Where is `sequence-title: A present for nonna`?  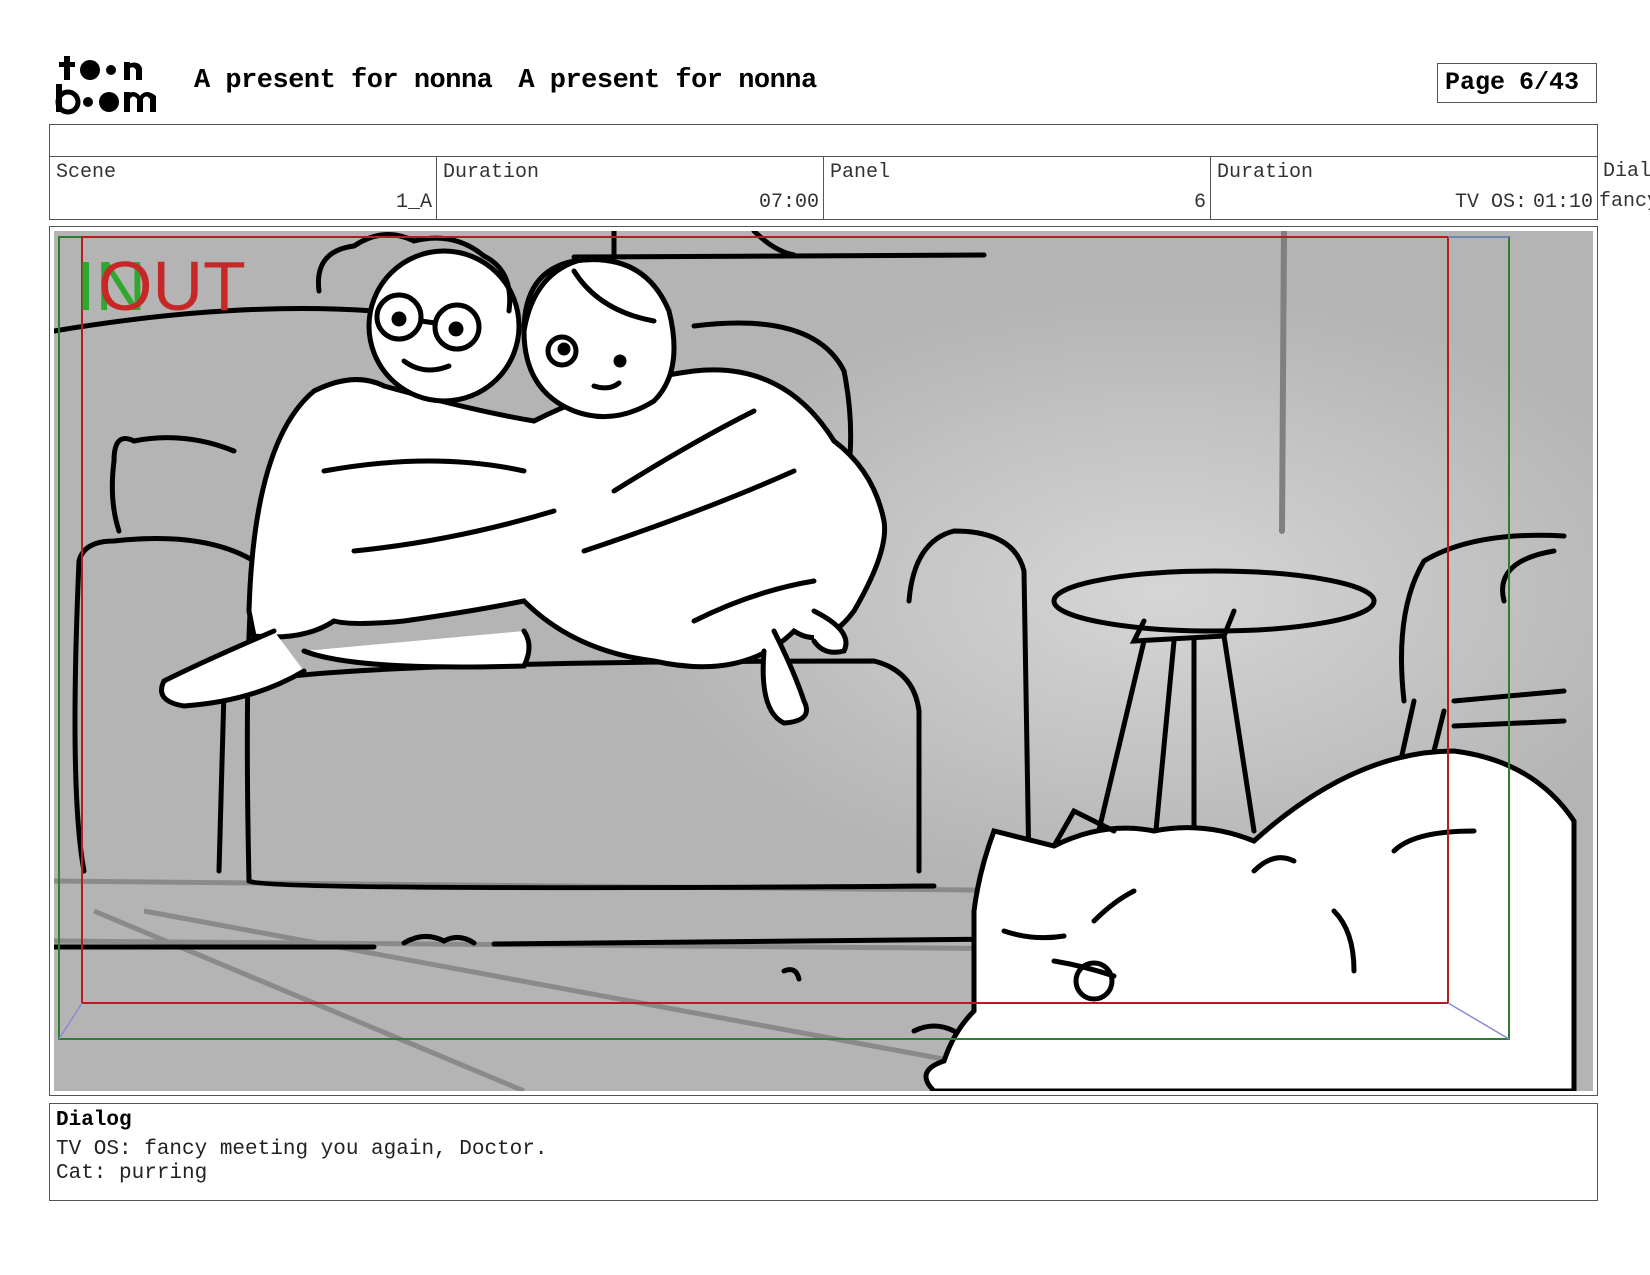
sequence-title: A present for nonna is located at coordinates (667, 81).